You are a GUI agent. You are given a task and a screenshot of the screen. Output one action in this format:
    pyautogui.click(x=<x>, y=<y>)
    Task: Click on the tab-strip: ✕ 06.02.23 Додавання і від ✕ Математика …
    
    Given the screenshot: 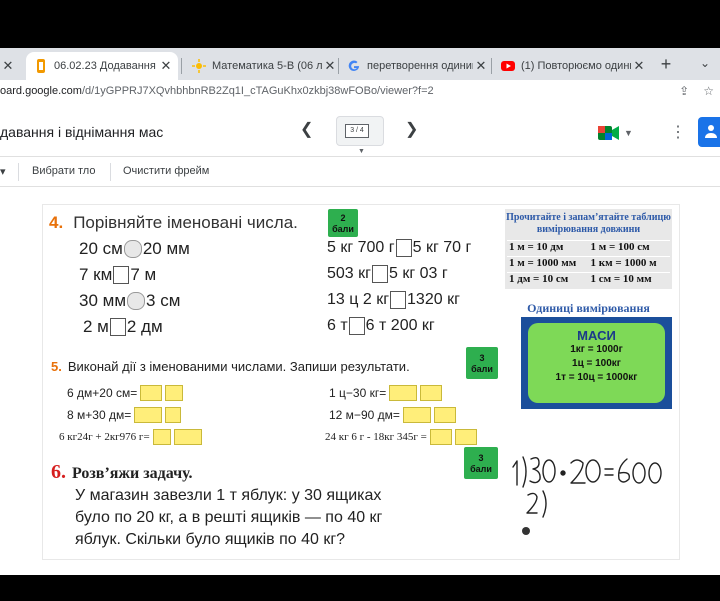 What is the action you would take?
    pyautogui.click(x=360, y=64)
    